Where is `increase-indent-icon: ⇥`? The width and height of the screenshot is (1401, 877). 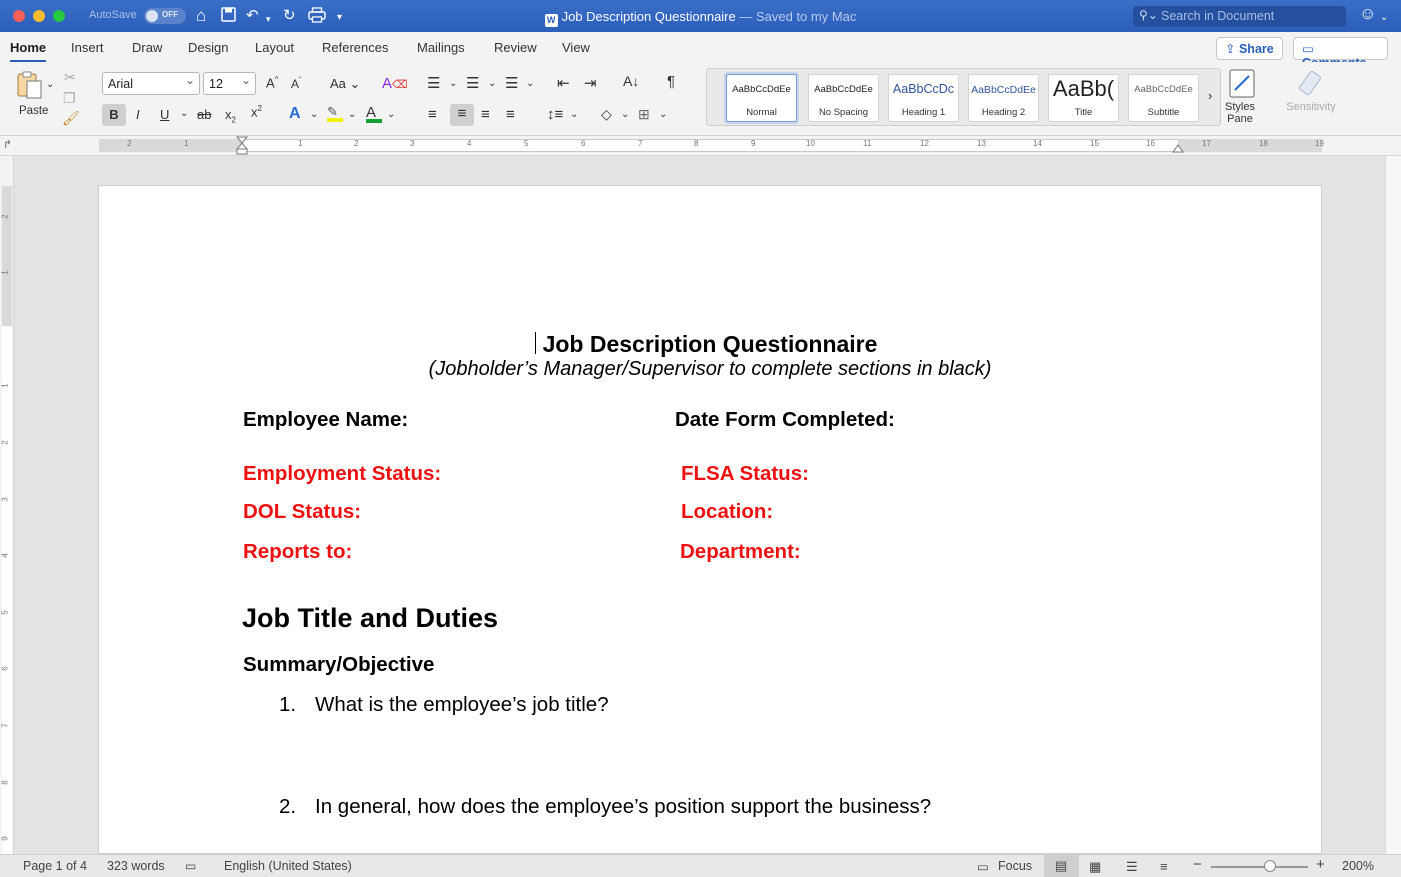 increase-indent-icon: ⇥ is located at coordinates (590, 83).